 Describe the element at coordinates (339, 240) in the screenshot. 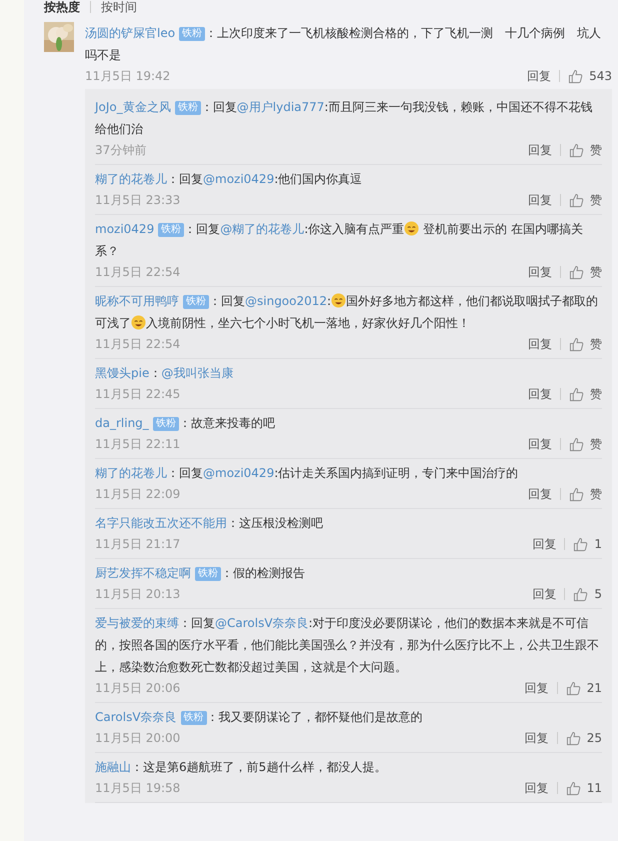

I see `comment-text: mozi0429 铁粉 ：回复@糊了的花卷儿:你这入脑有点严重 登机前要出示的 在国内哪搞关系？` at that location.